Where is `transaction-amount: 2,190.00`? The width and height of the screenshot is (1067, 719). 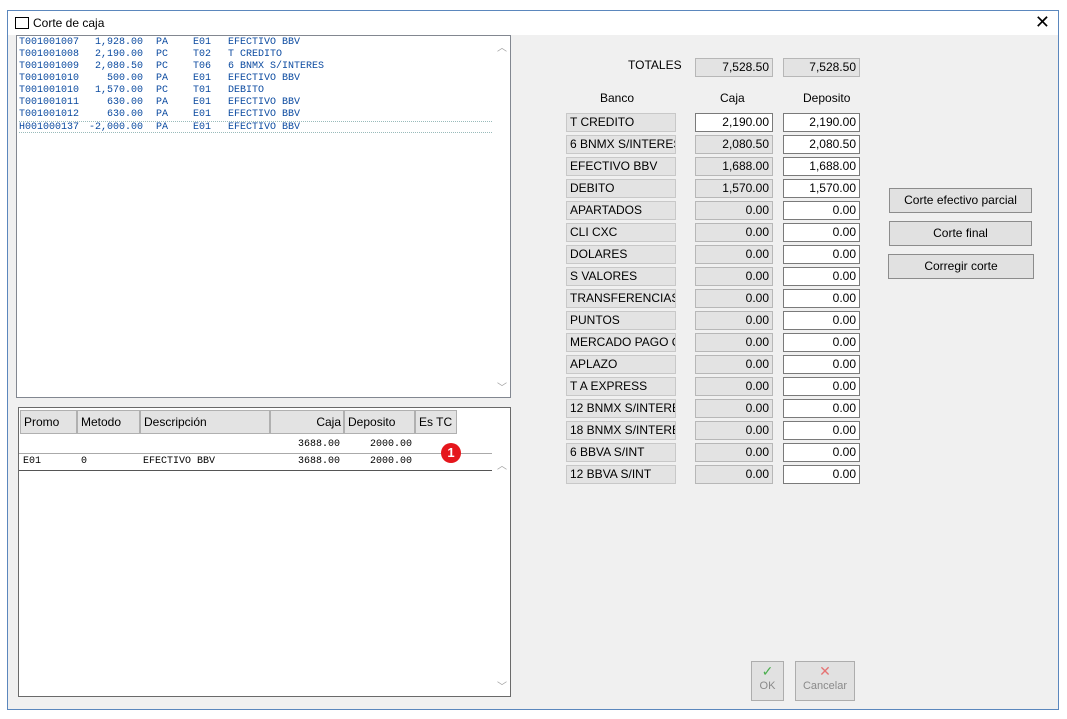
transaction-amount: 2,190.00 is located at coordinates (118, 54).